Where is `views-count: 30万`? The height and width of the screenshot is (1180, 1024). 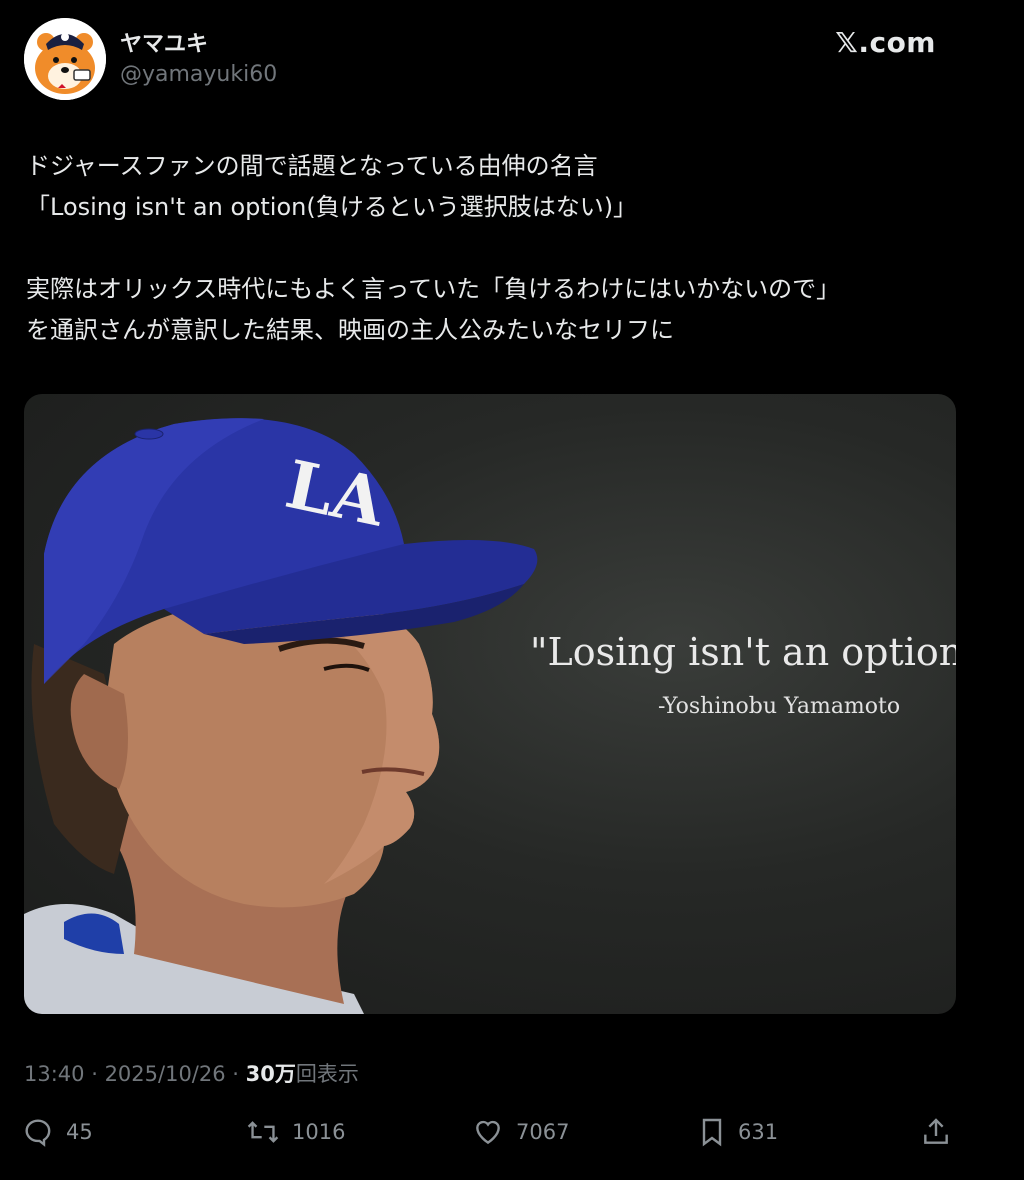 views-count: 30万 is located at coordinates (270, 1074).